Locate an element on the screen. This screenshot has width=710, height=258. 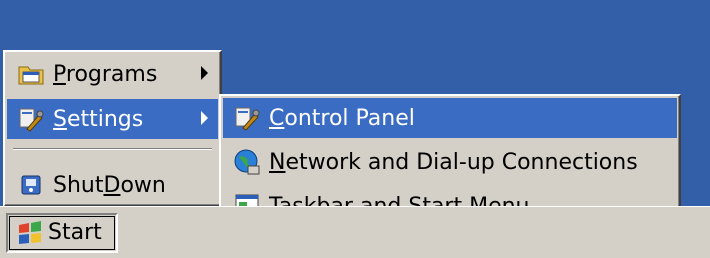
menu-separator is located at coordinates (112, 149).